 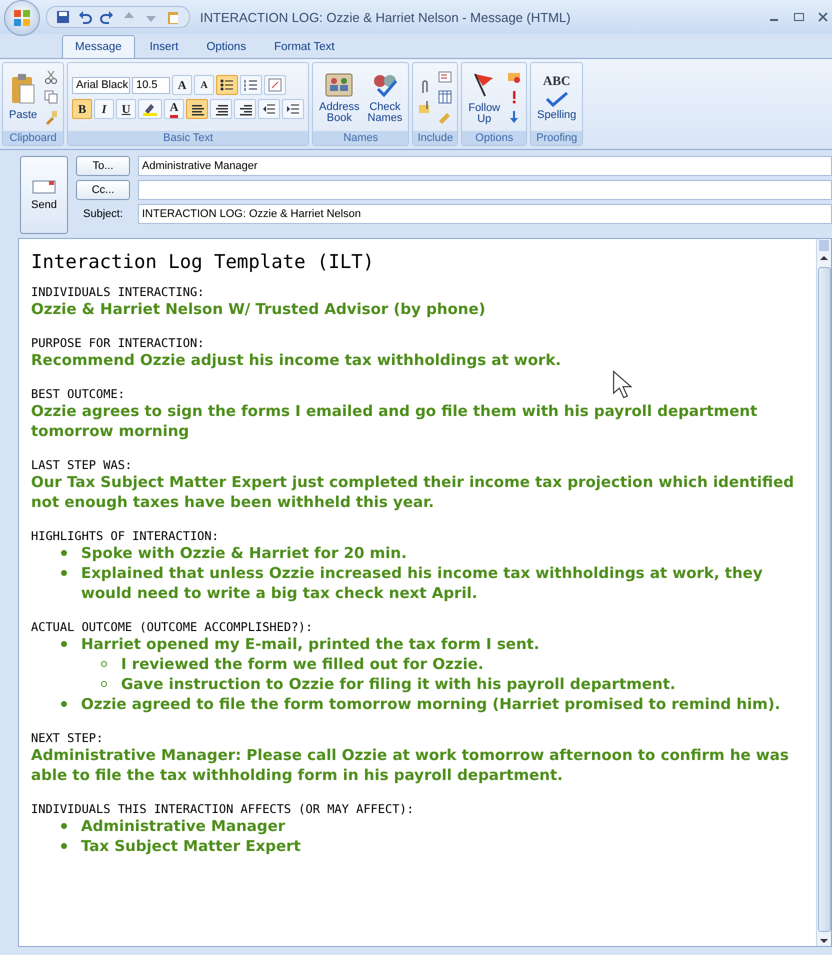 What do you see at coordinates (63, 17) in the screenshot?
I see `save-icon` at bounding box center [63, 17].